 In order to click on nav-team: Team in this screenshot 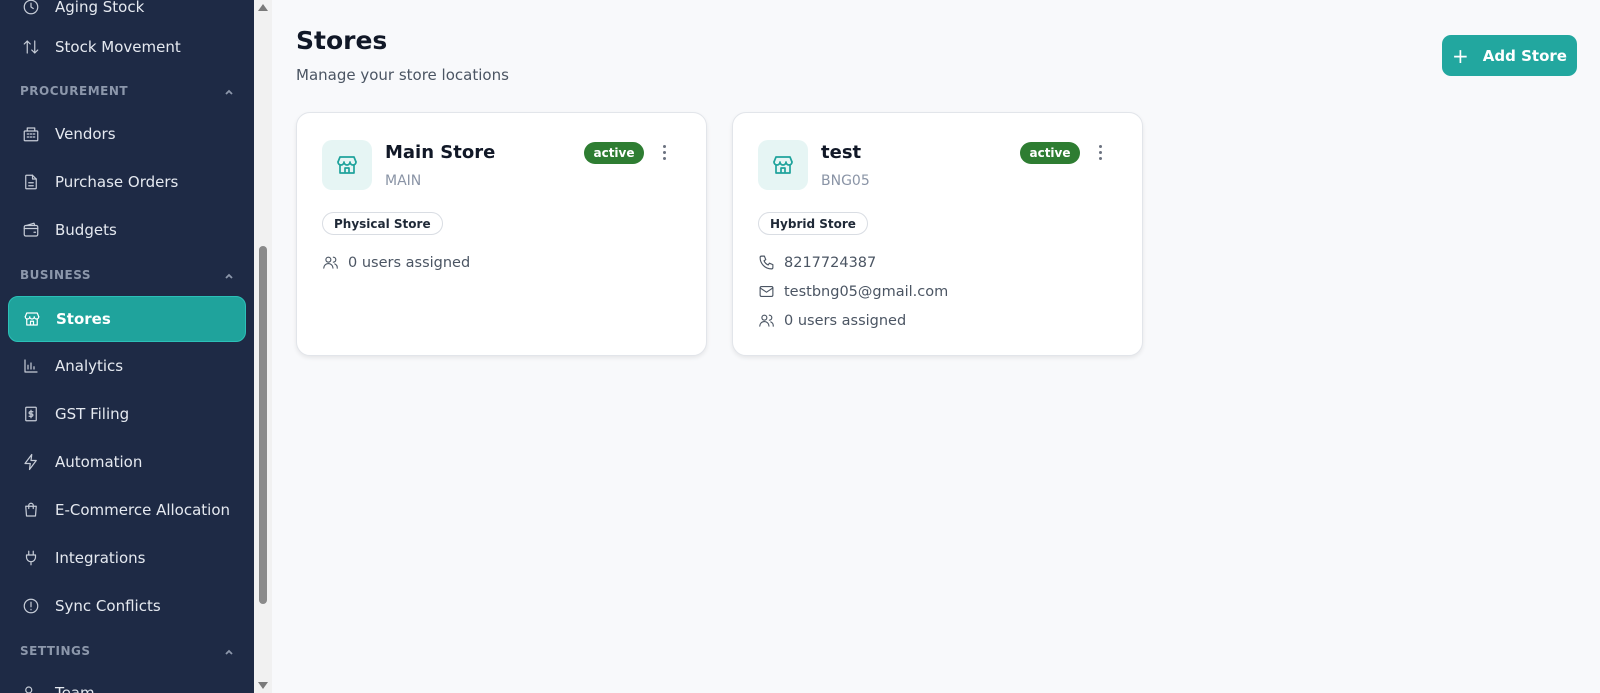, I will do `click(127, 681)`.